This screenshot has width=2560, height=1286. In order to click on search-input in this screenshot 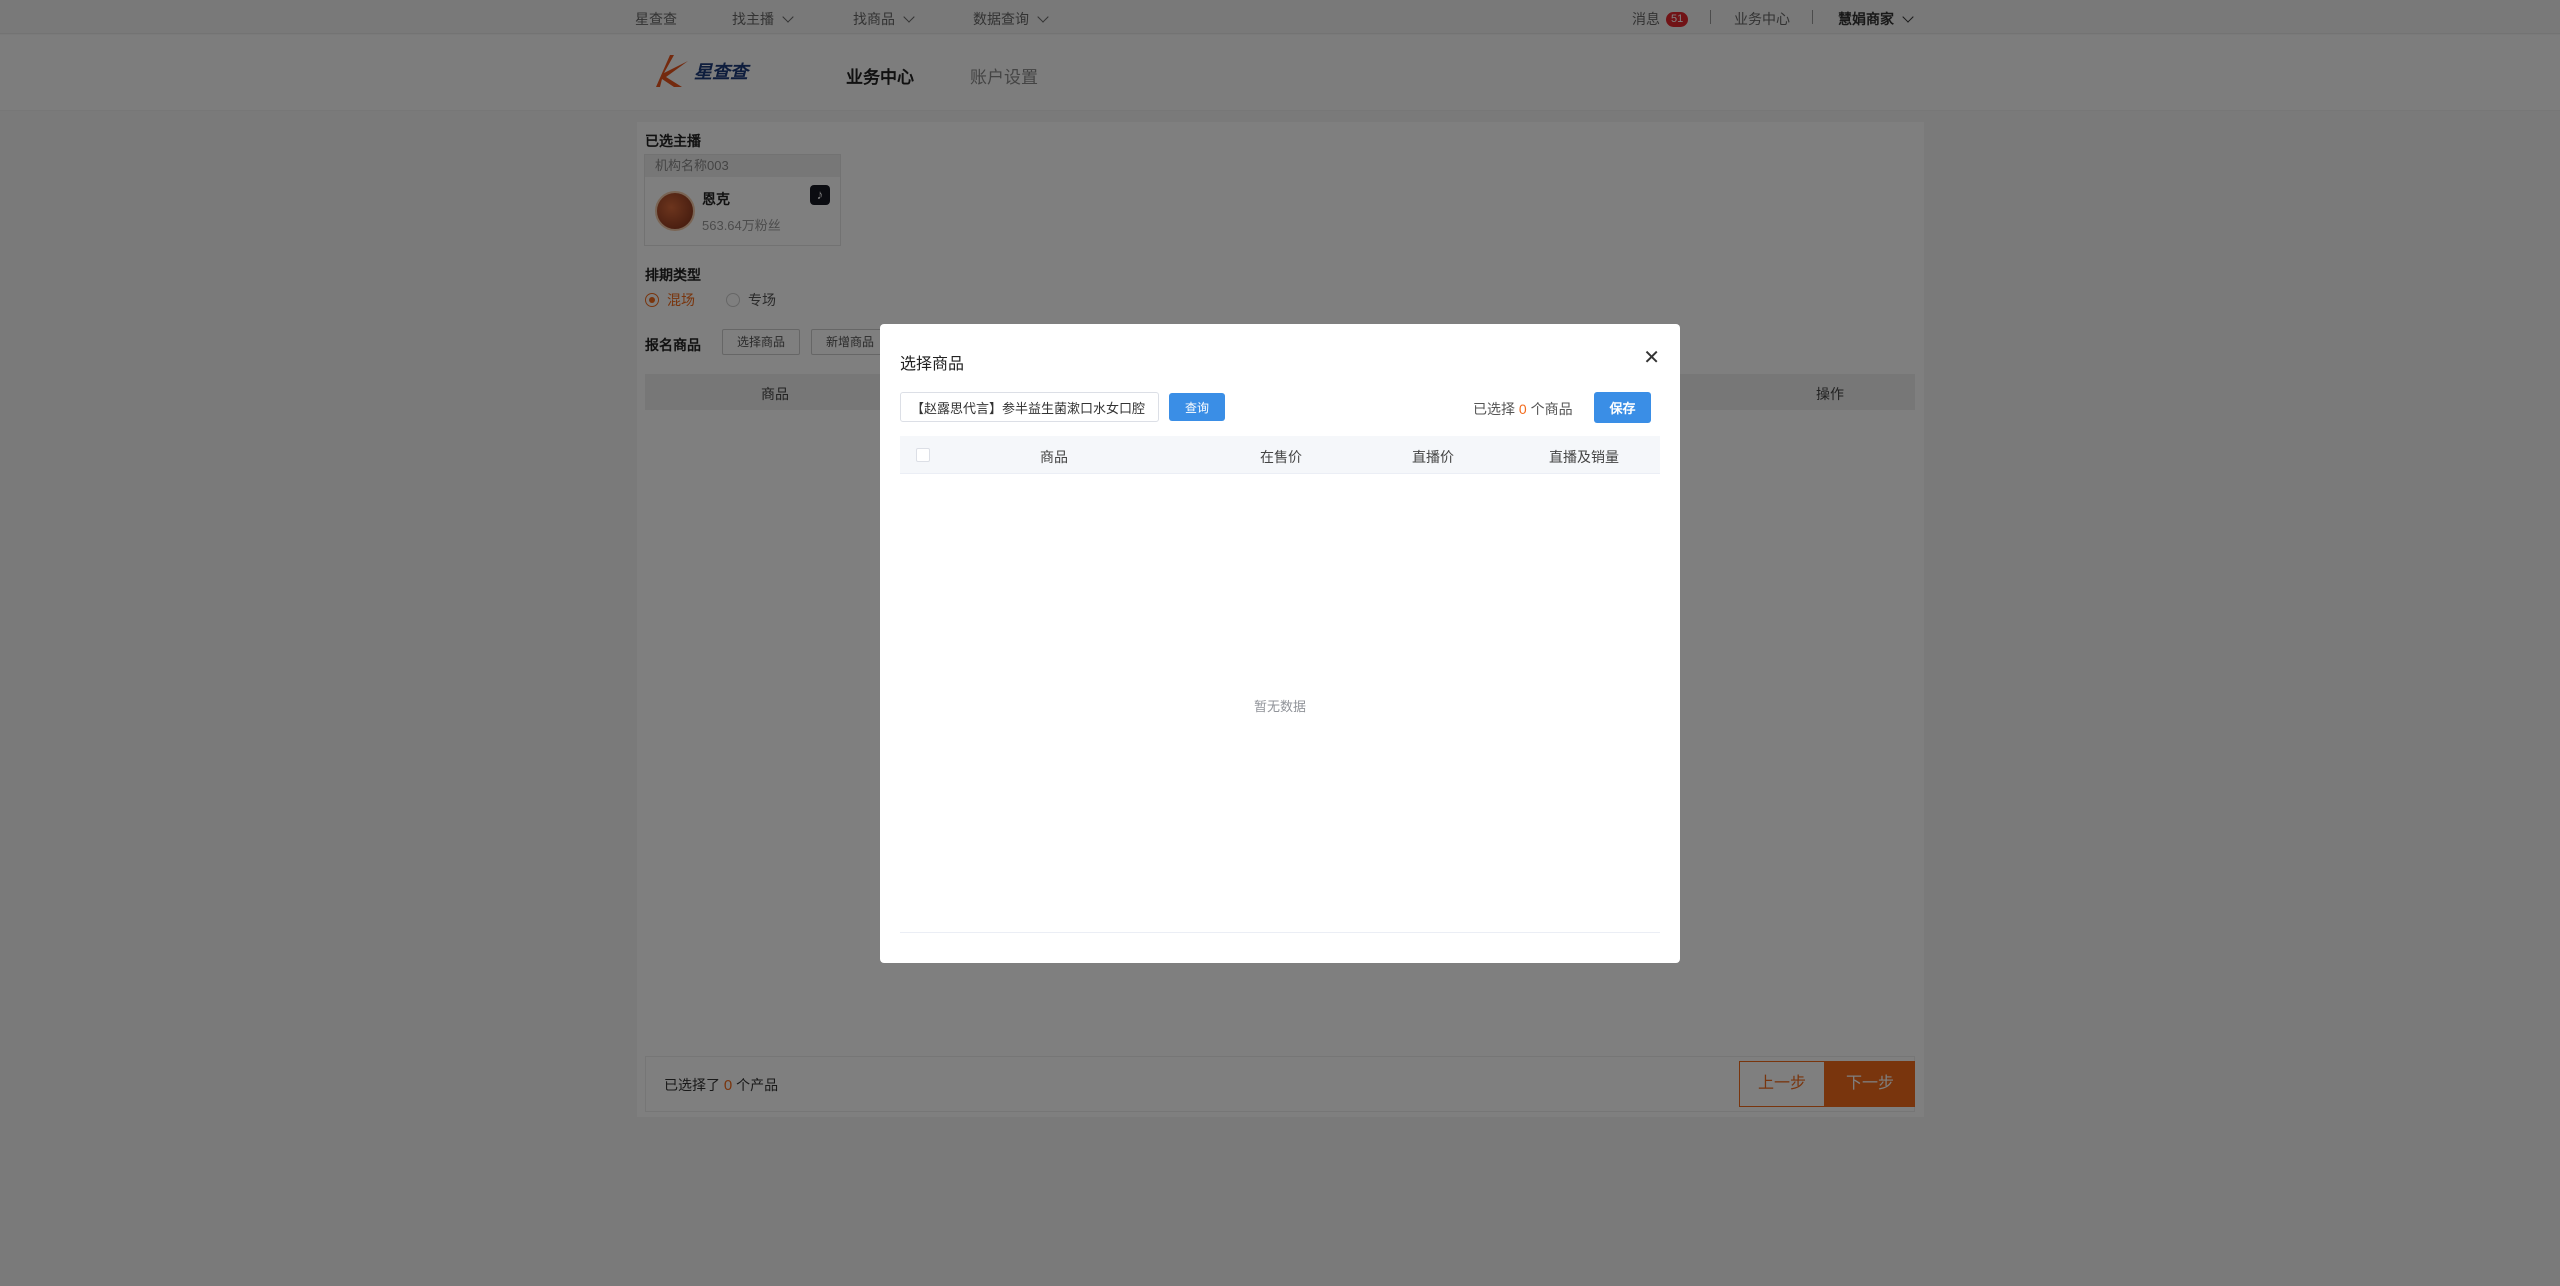, I will do `click(1029, 407)`.